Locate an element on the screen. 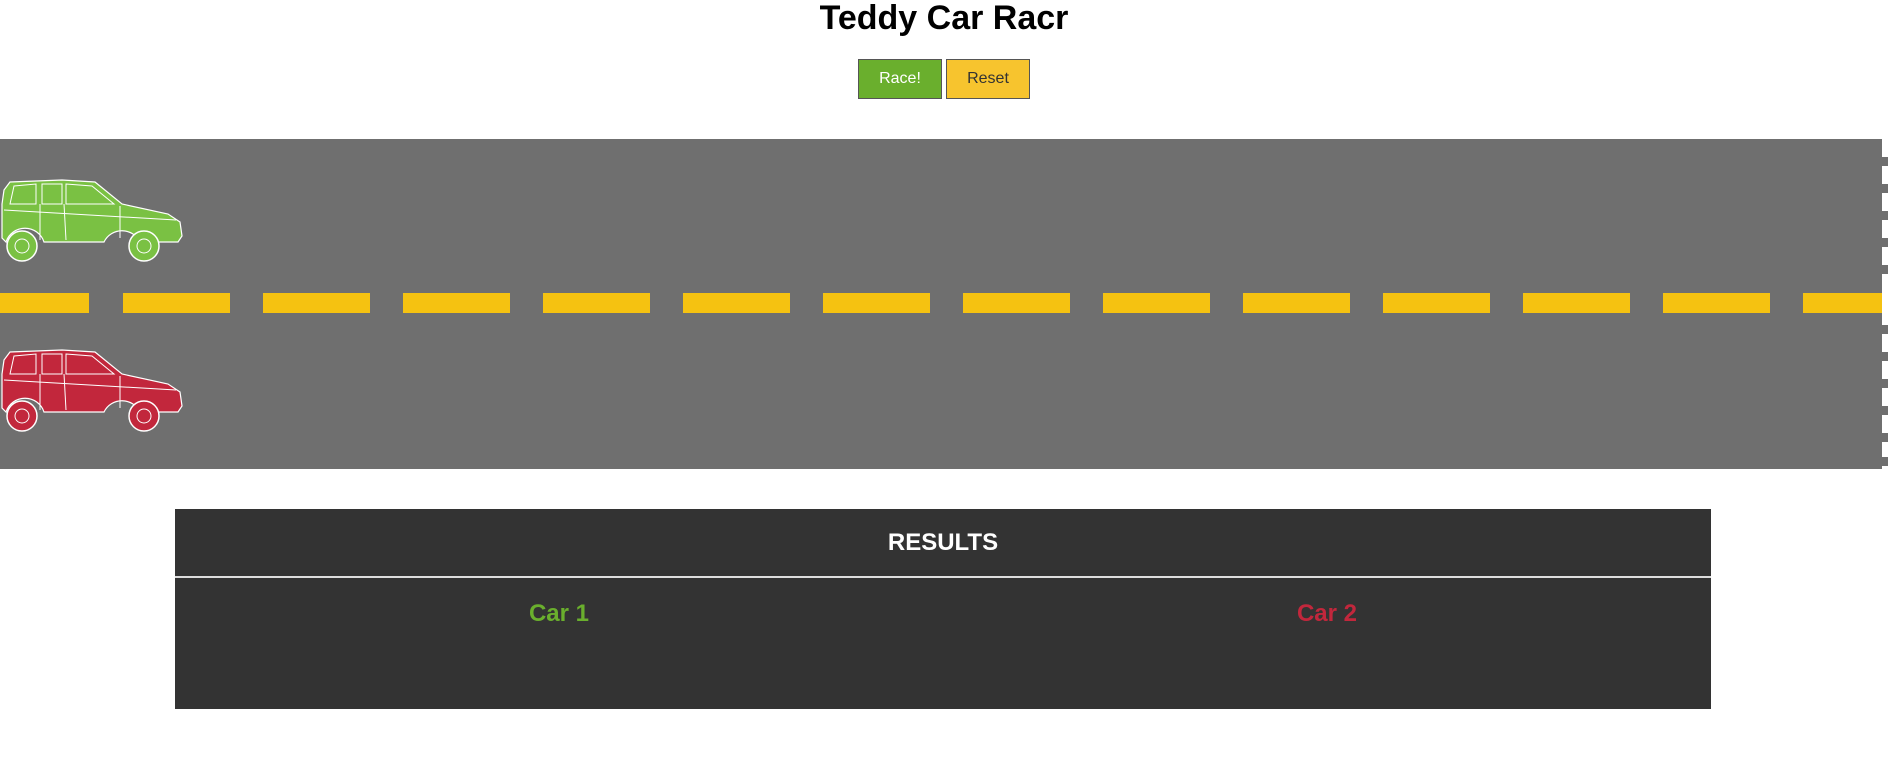 The width and height of the screenshot is (1903, 779). race-controls: Race! Reset is located at coordinates (944, 79).